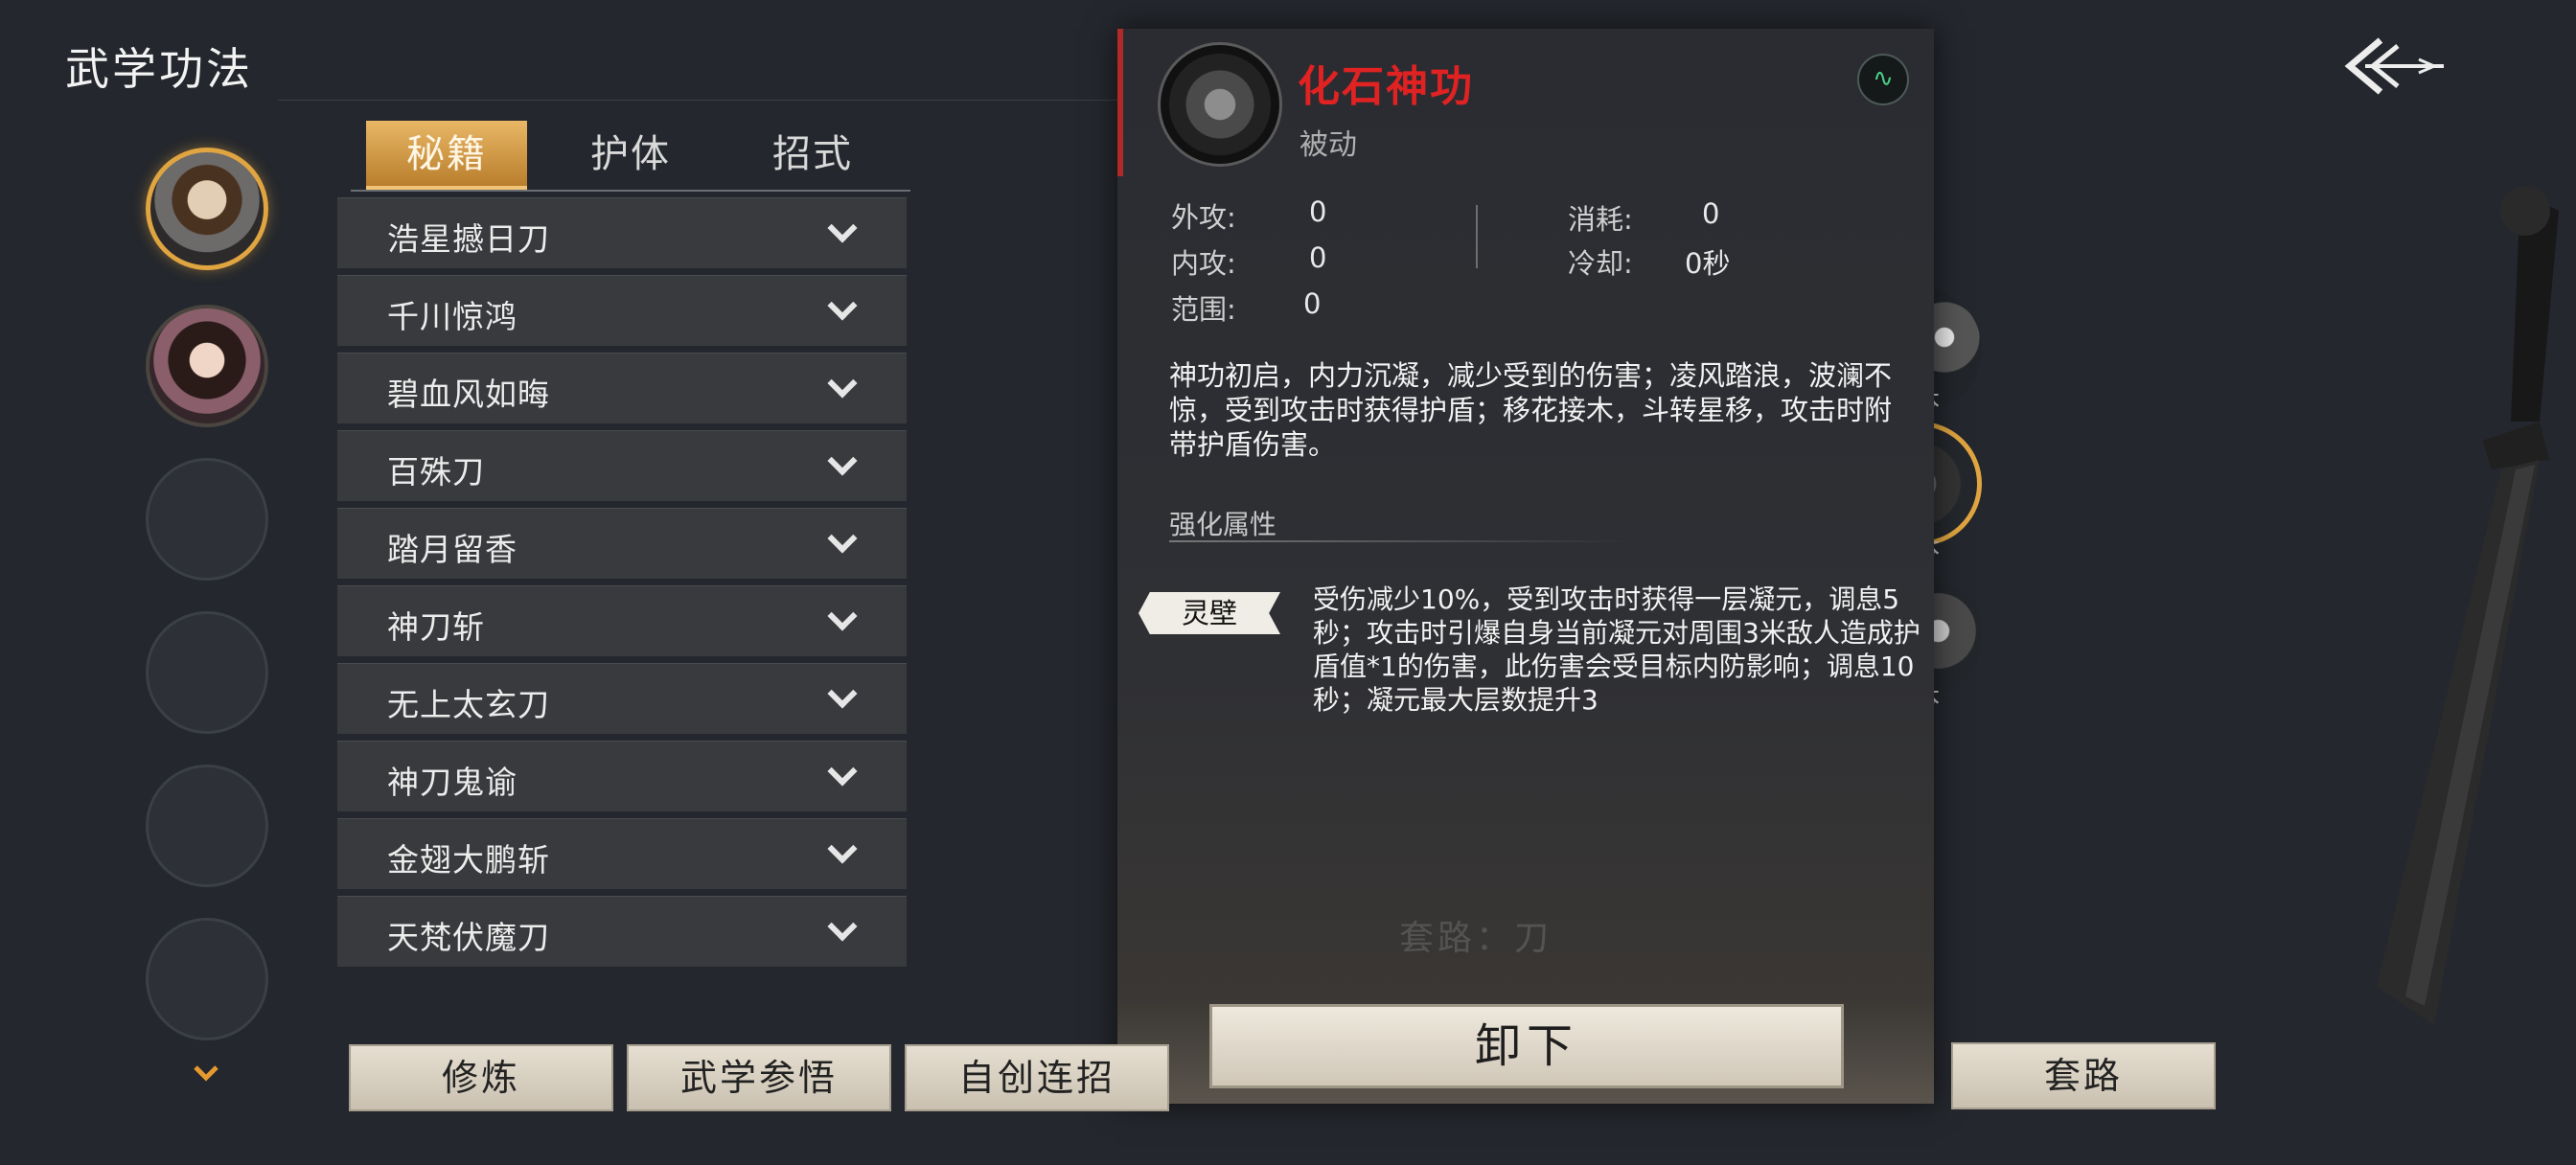 The height and width of the screenshot is (1165, 2576). I want to click on comprehend-button: 武学参悟, so click(759, 1077).